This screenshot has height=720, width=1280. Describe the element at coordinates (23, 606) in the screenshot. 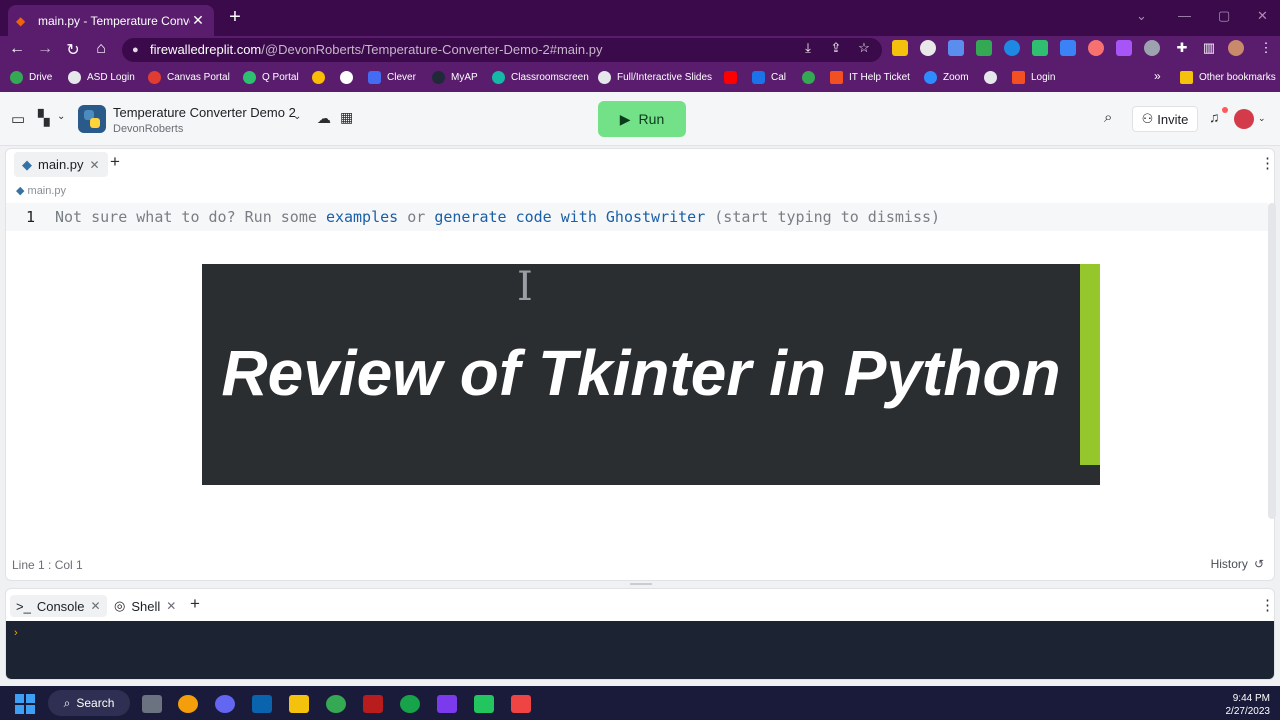

I see `terminal-icon: >_` at that location.